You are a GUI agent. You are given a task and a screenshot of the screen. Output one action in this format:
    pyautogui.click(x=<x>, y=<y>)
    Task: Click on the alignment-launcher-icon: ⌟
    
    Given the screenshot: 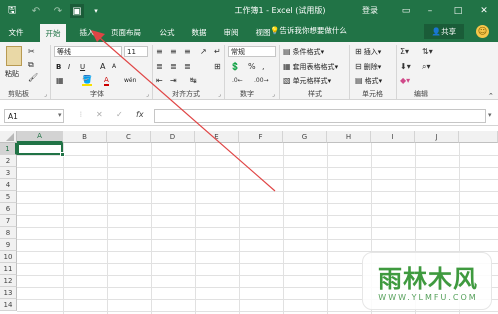 What is the action you would take?
    pyautogui.click(x=219, y=94)
    